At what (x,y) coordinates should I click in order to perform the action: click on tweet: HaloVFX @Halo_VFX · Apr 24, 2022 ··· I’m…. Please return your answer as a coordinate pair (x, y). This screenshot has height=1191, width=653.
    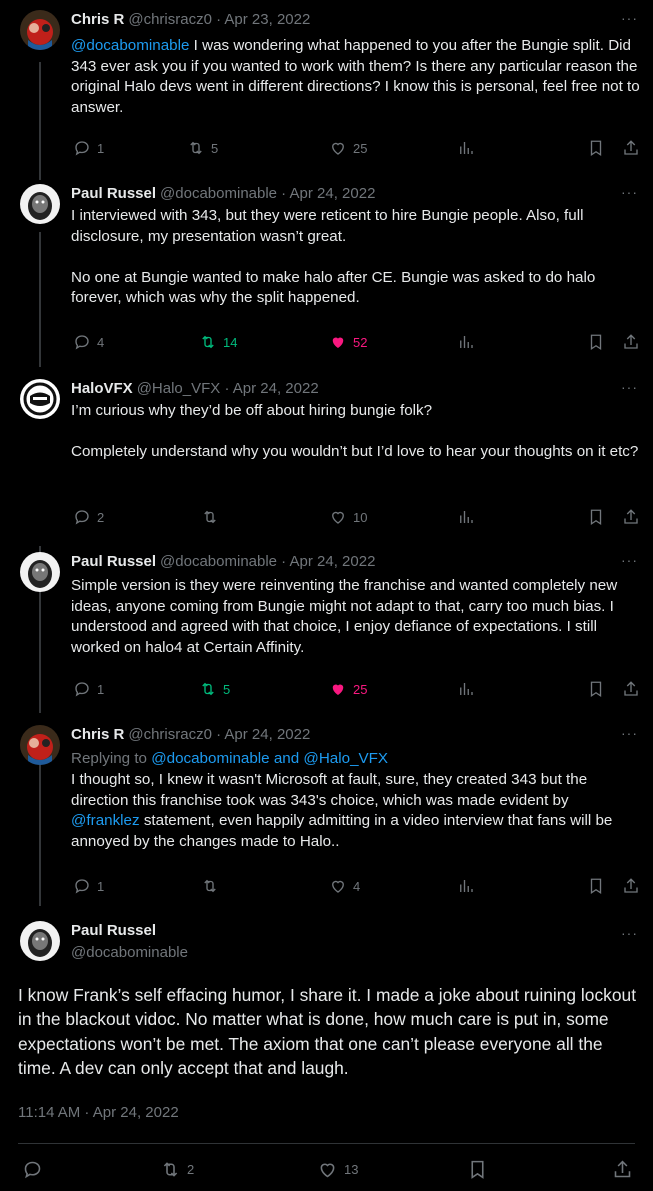
    Looking at the image, I should click on (326, 456).